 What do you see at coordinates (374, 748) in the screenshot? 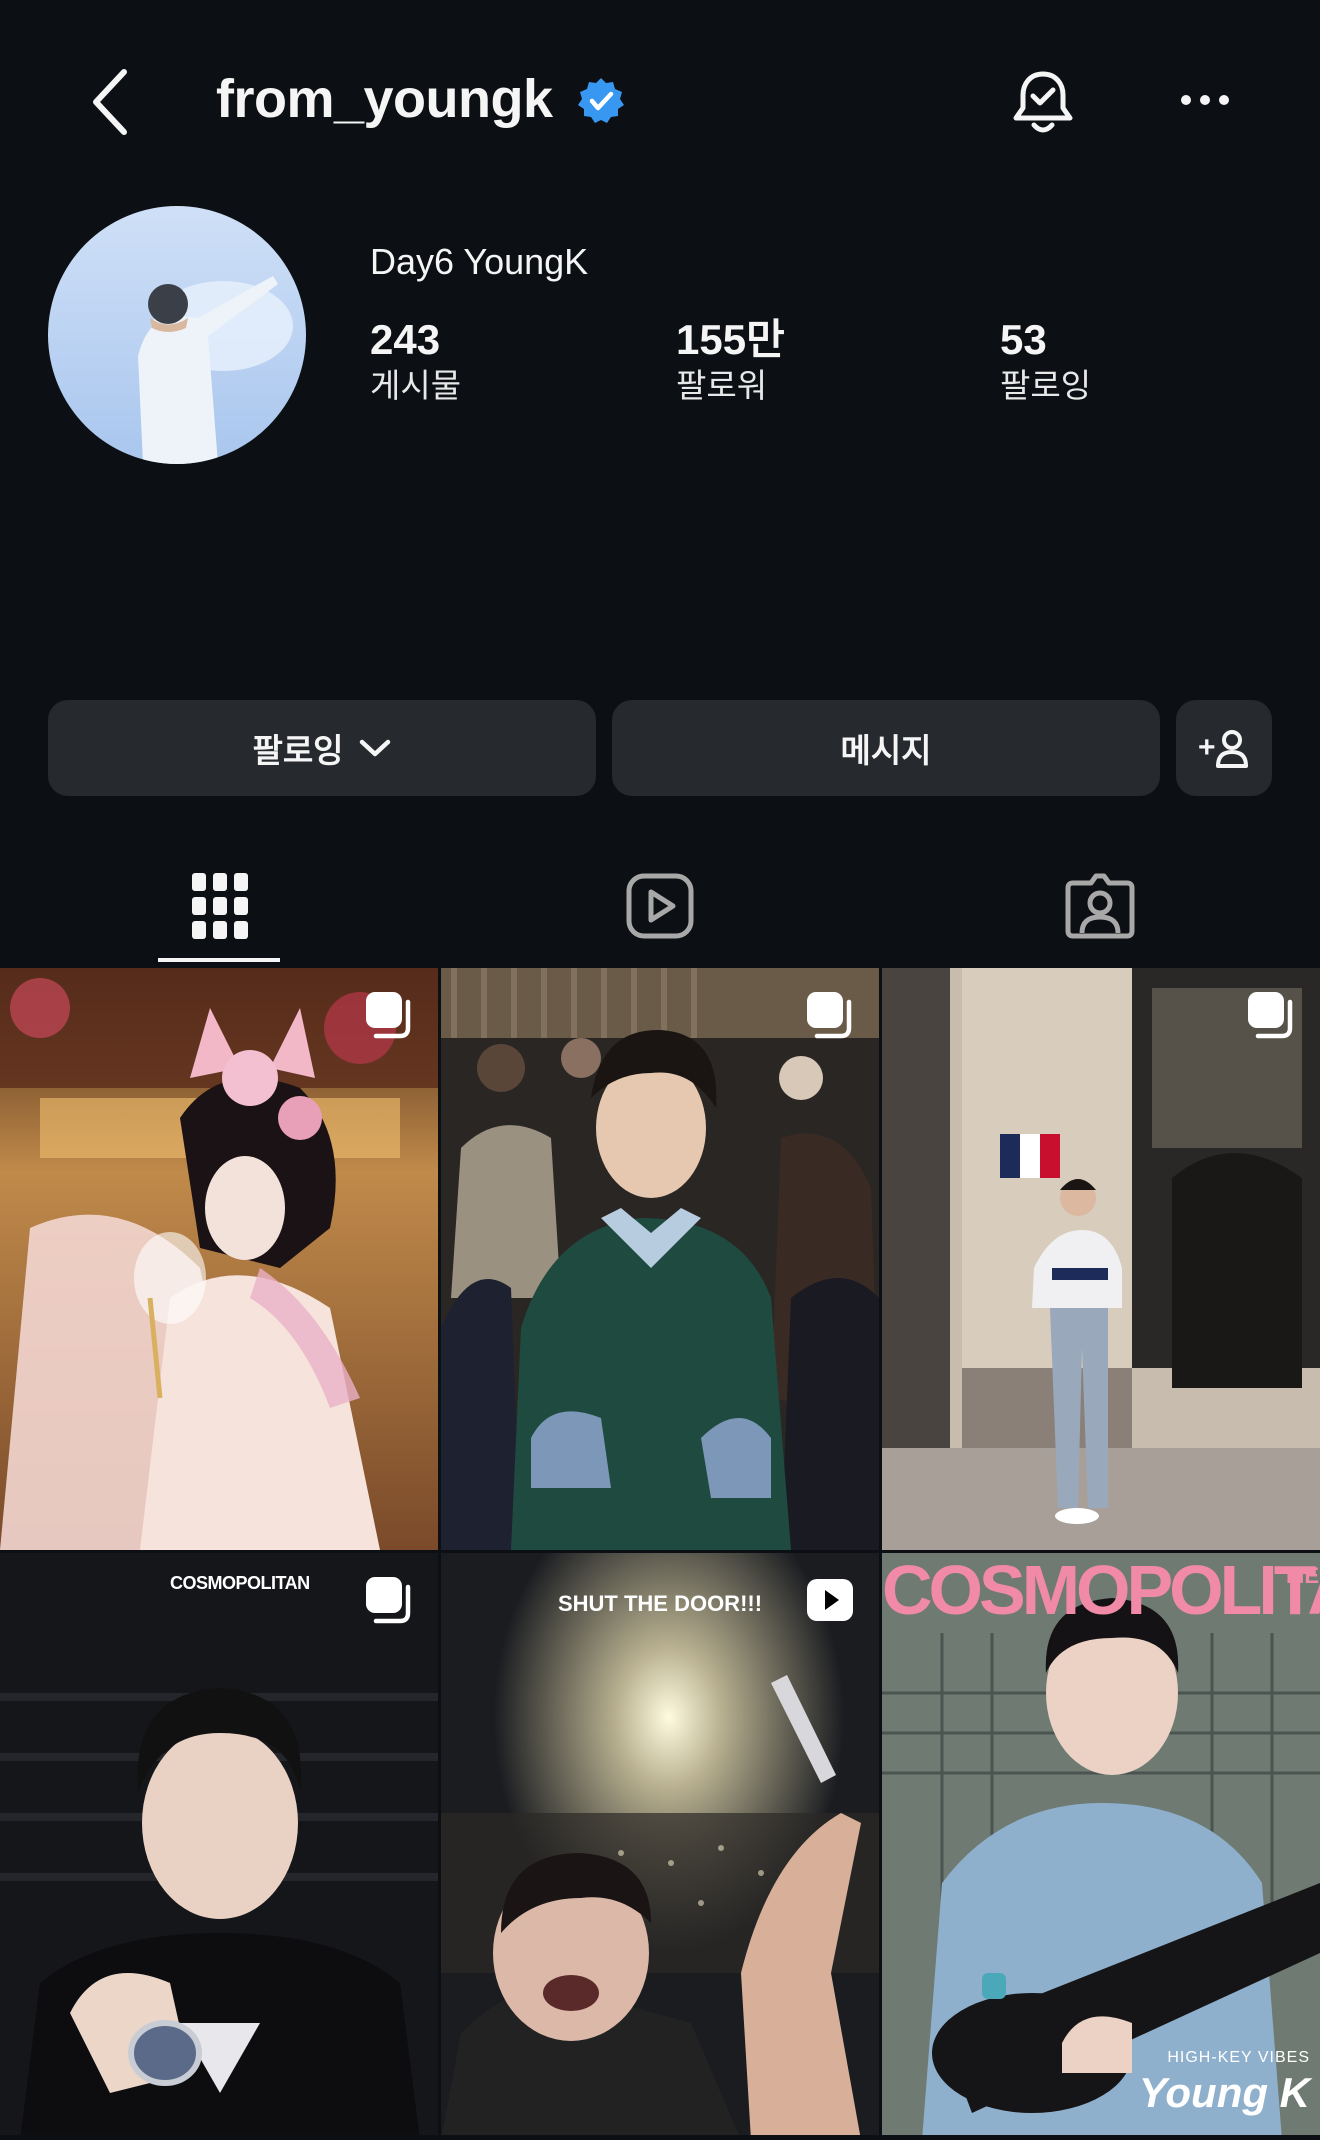
I see `chevron-down-icon` at bounding box center [374, 748].